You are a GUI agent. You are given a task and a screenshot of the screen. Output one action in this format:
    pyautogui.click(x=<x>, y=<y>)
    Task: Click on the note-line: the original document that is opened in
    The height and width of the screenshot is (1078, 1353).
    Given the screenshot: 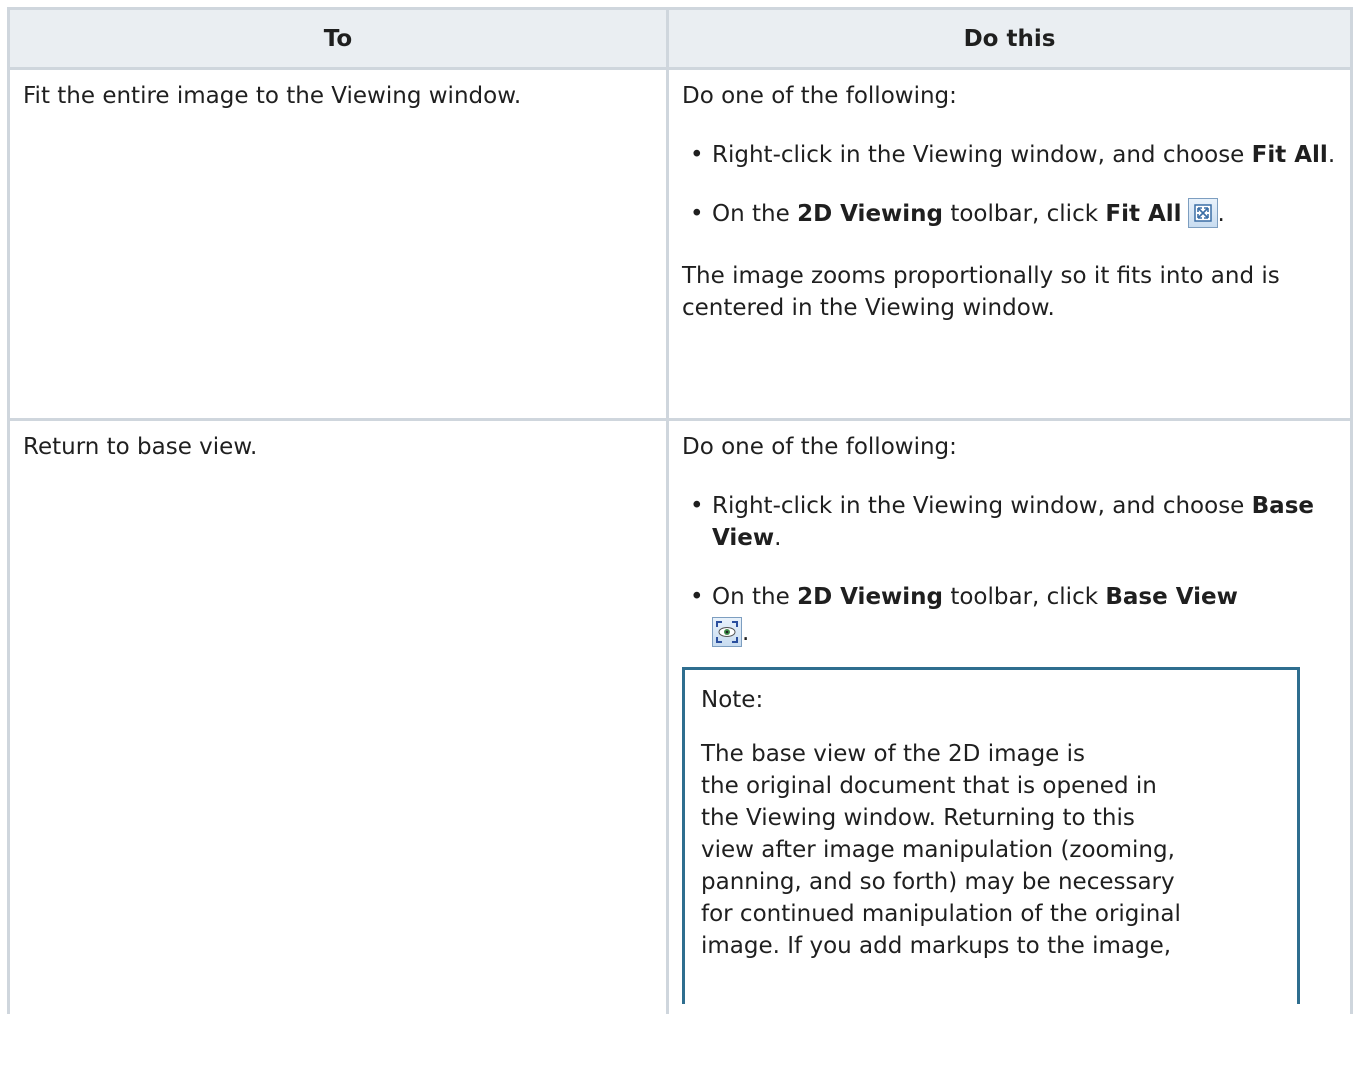 What is the action you would take?
    pyautogui.click(x=929, y=786)
    